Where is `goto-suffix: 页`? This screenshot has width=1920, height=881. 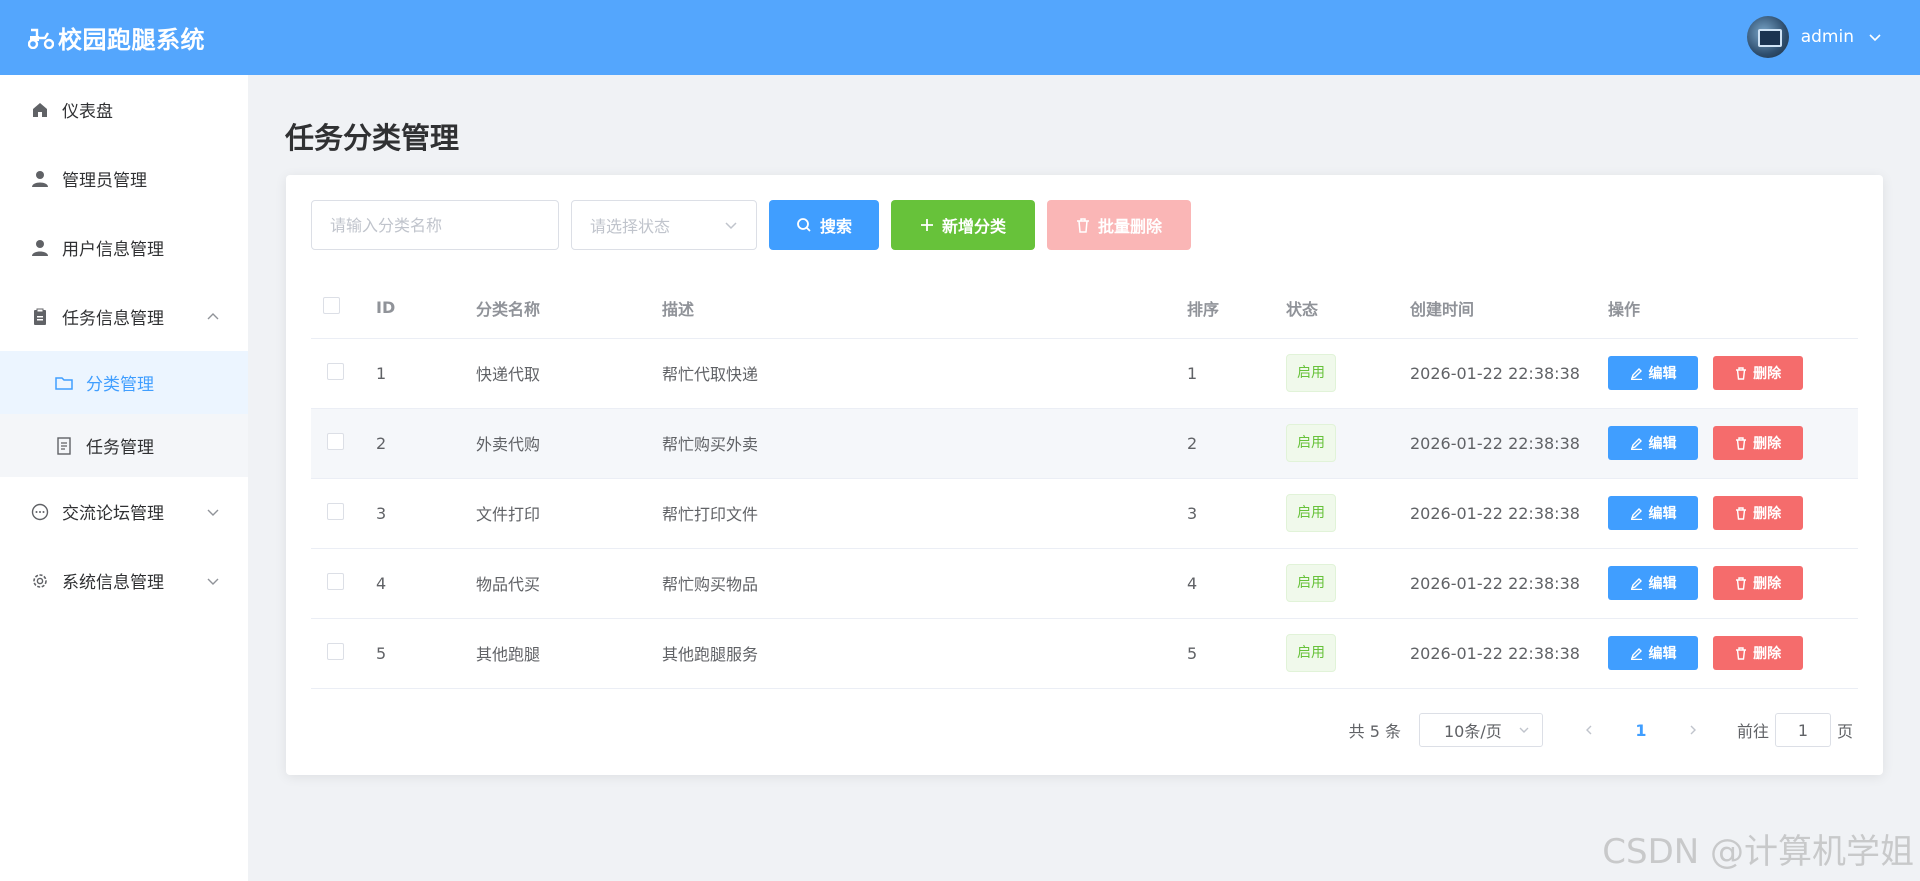
goto-suffix: 页 is located at coordinates (1844, 731).